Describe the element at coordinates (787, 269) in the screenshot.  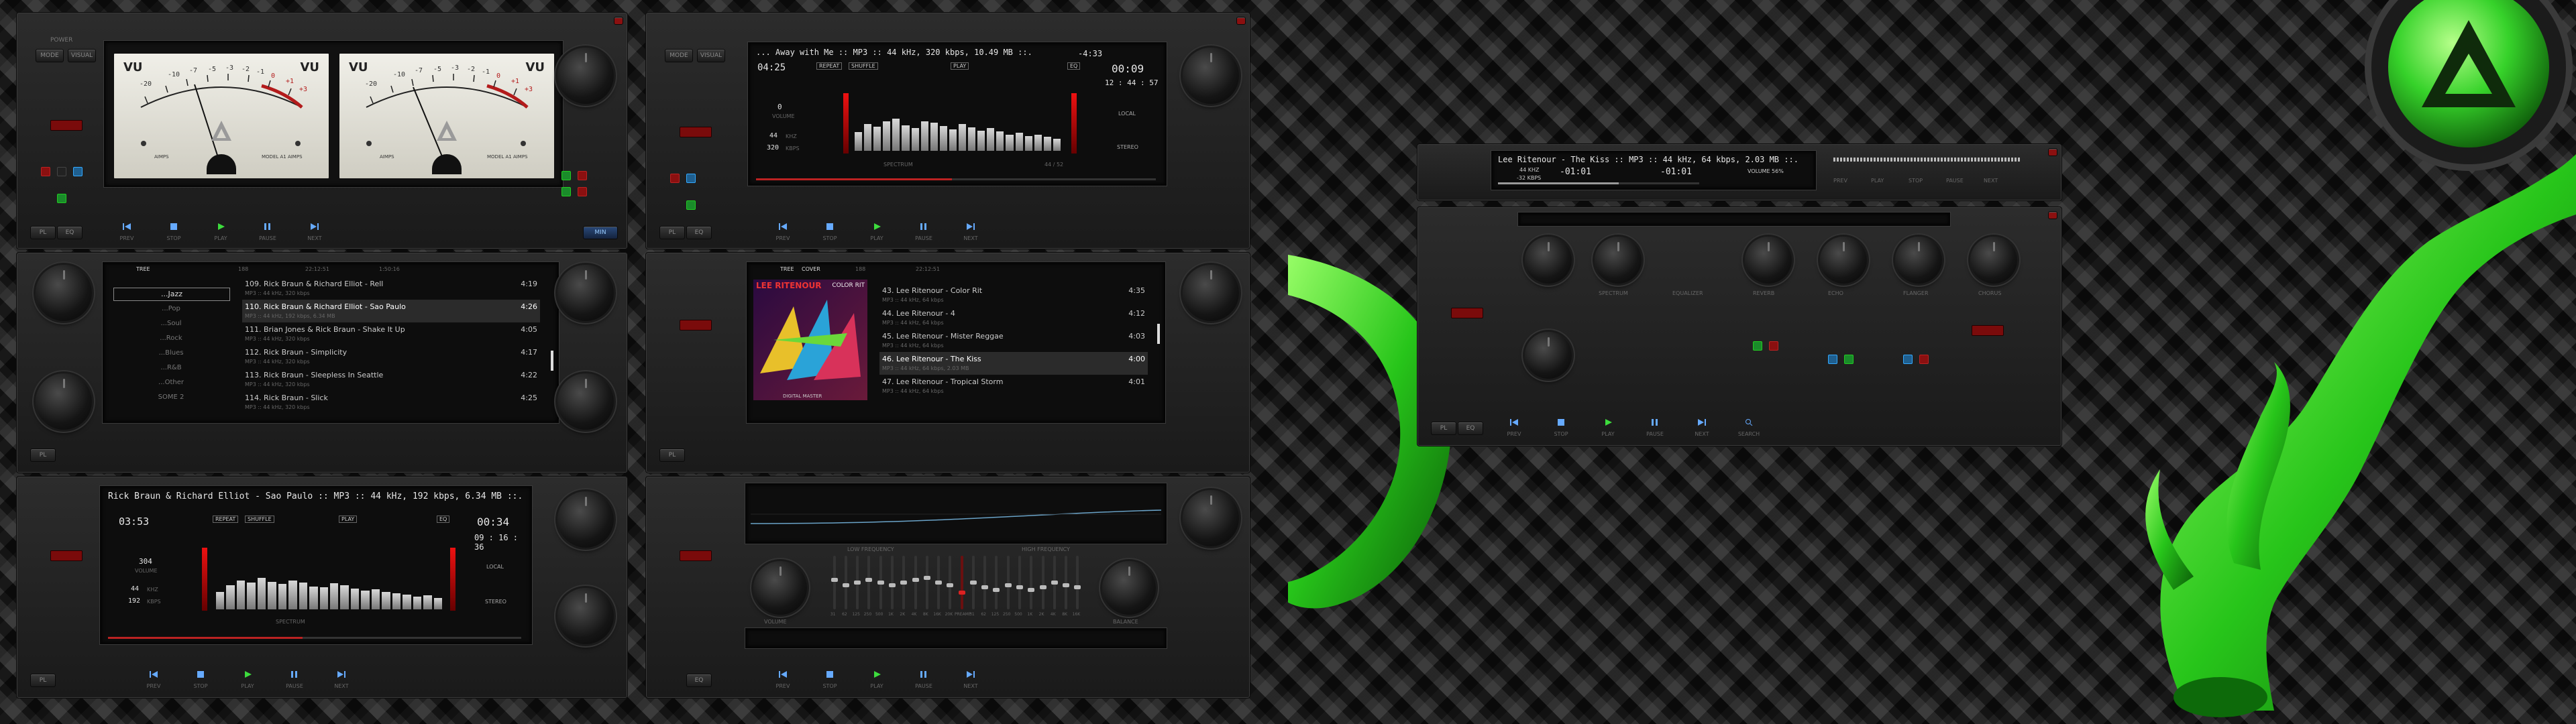
I see `tab-tree: TREE` at that location.